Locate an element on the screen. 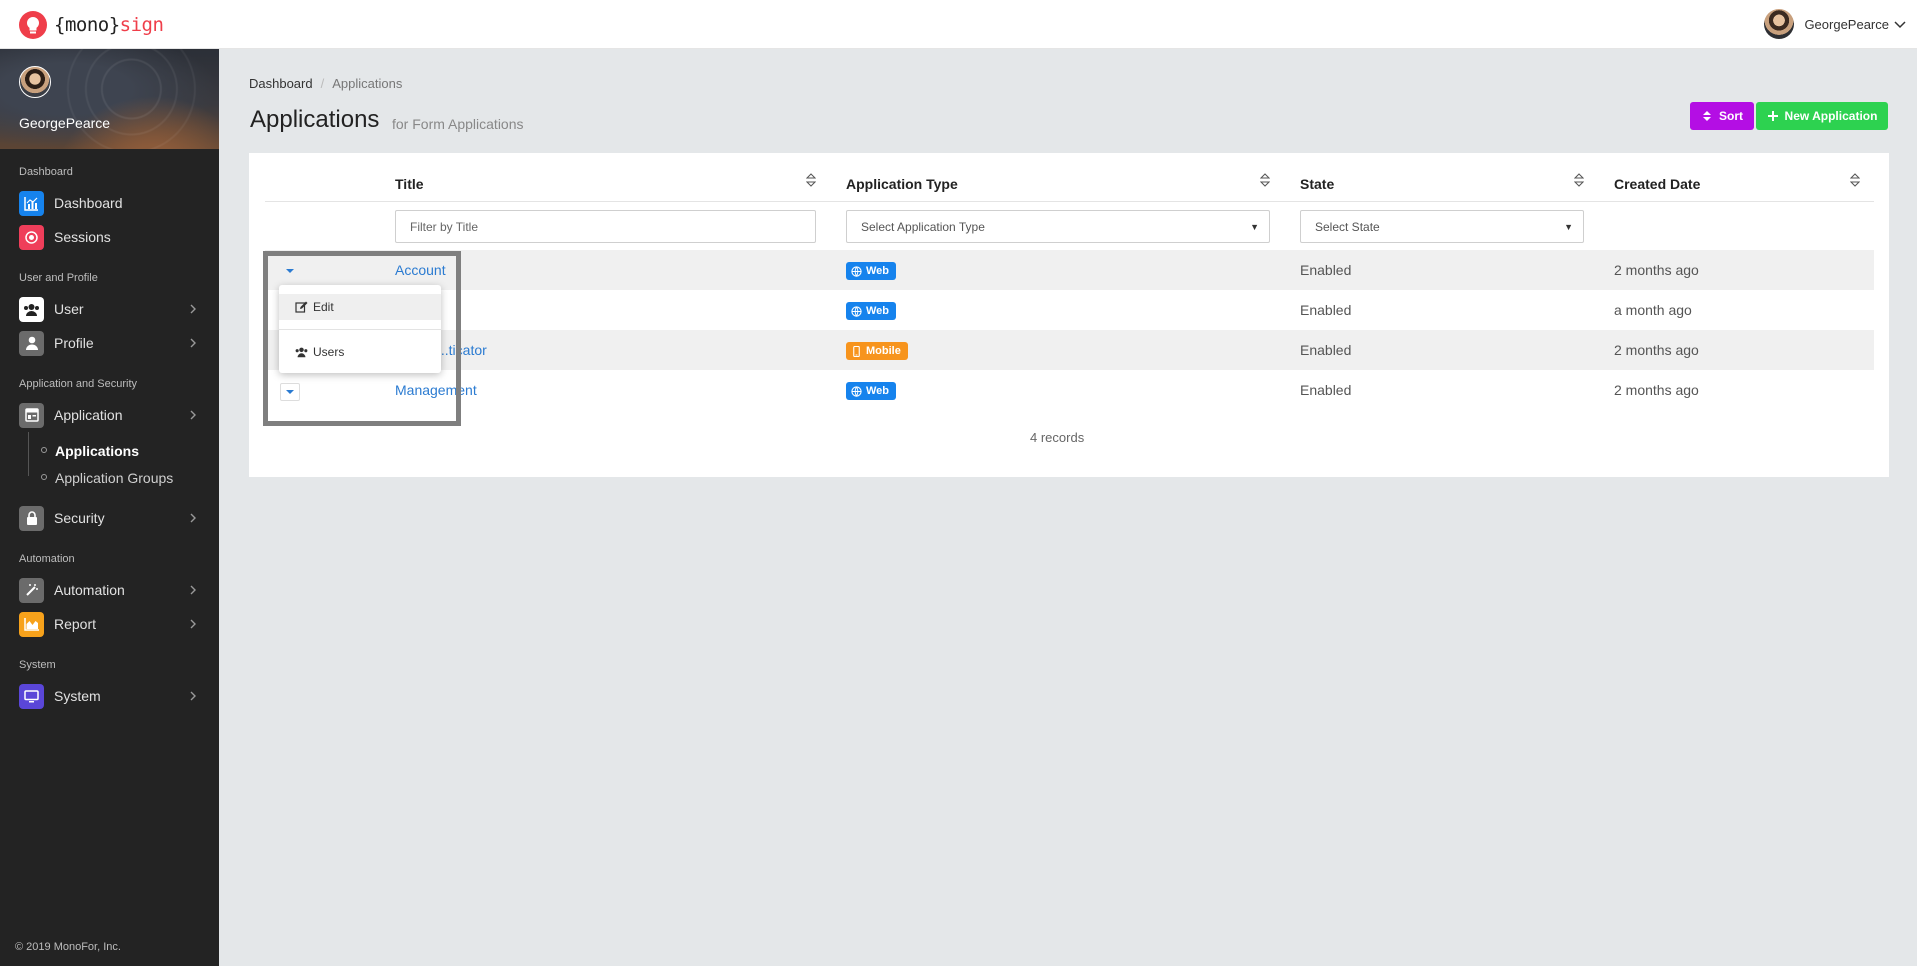  sidebar-label-automation: Automation is located at coordinates (89, 590).